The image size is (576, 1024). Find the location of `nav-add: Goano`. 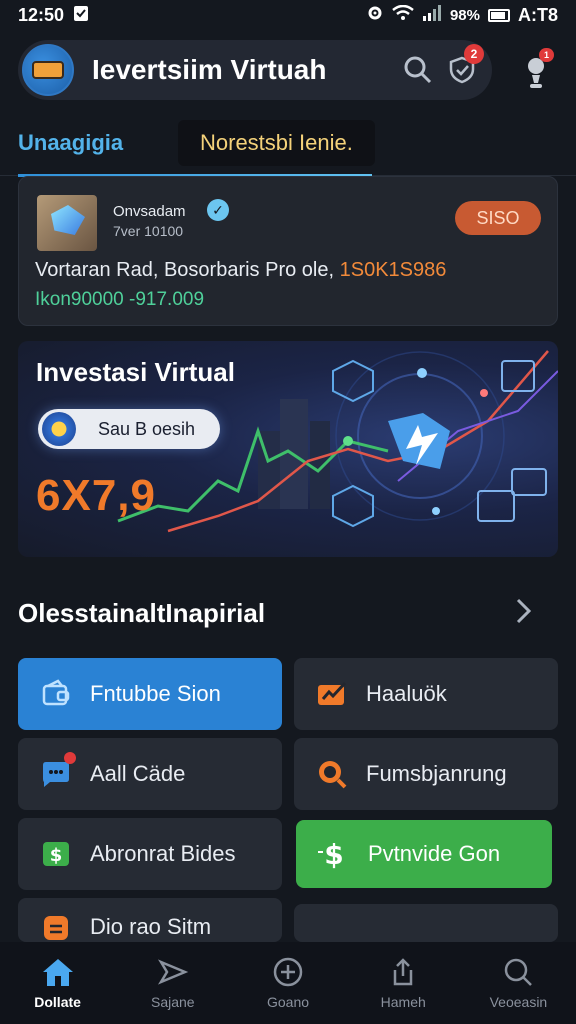

nav-add: Goano is located at coordinates (287, 983).